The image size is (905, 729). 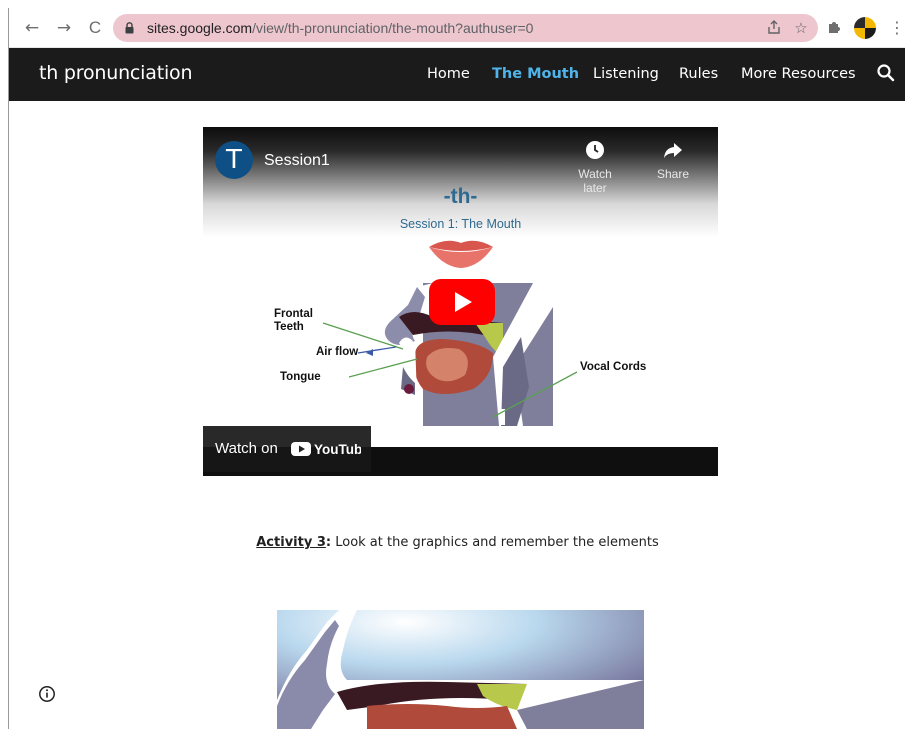 What do you see at coordinates (129, 28) in the screenshot?
I see `lock-icon` at bounding box center [129, 28].